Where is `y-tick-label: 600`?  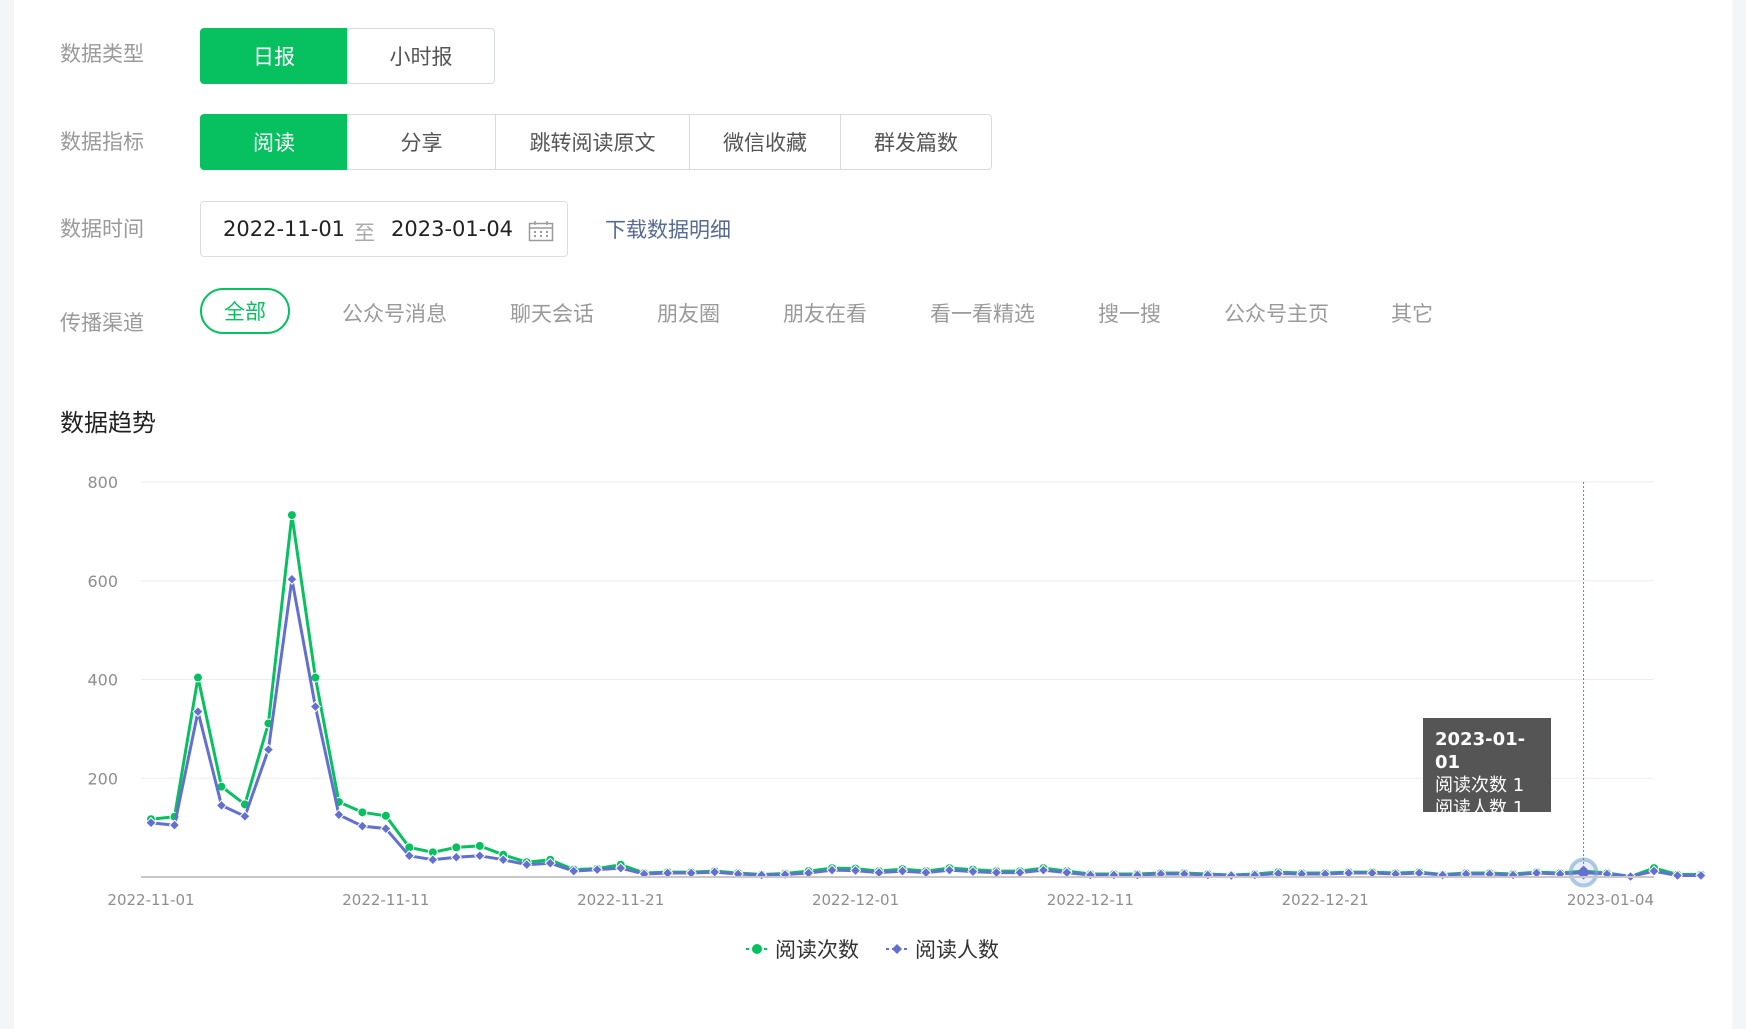
y-tick-label: 600 is located at coordinates (102, 581).